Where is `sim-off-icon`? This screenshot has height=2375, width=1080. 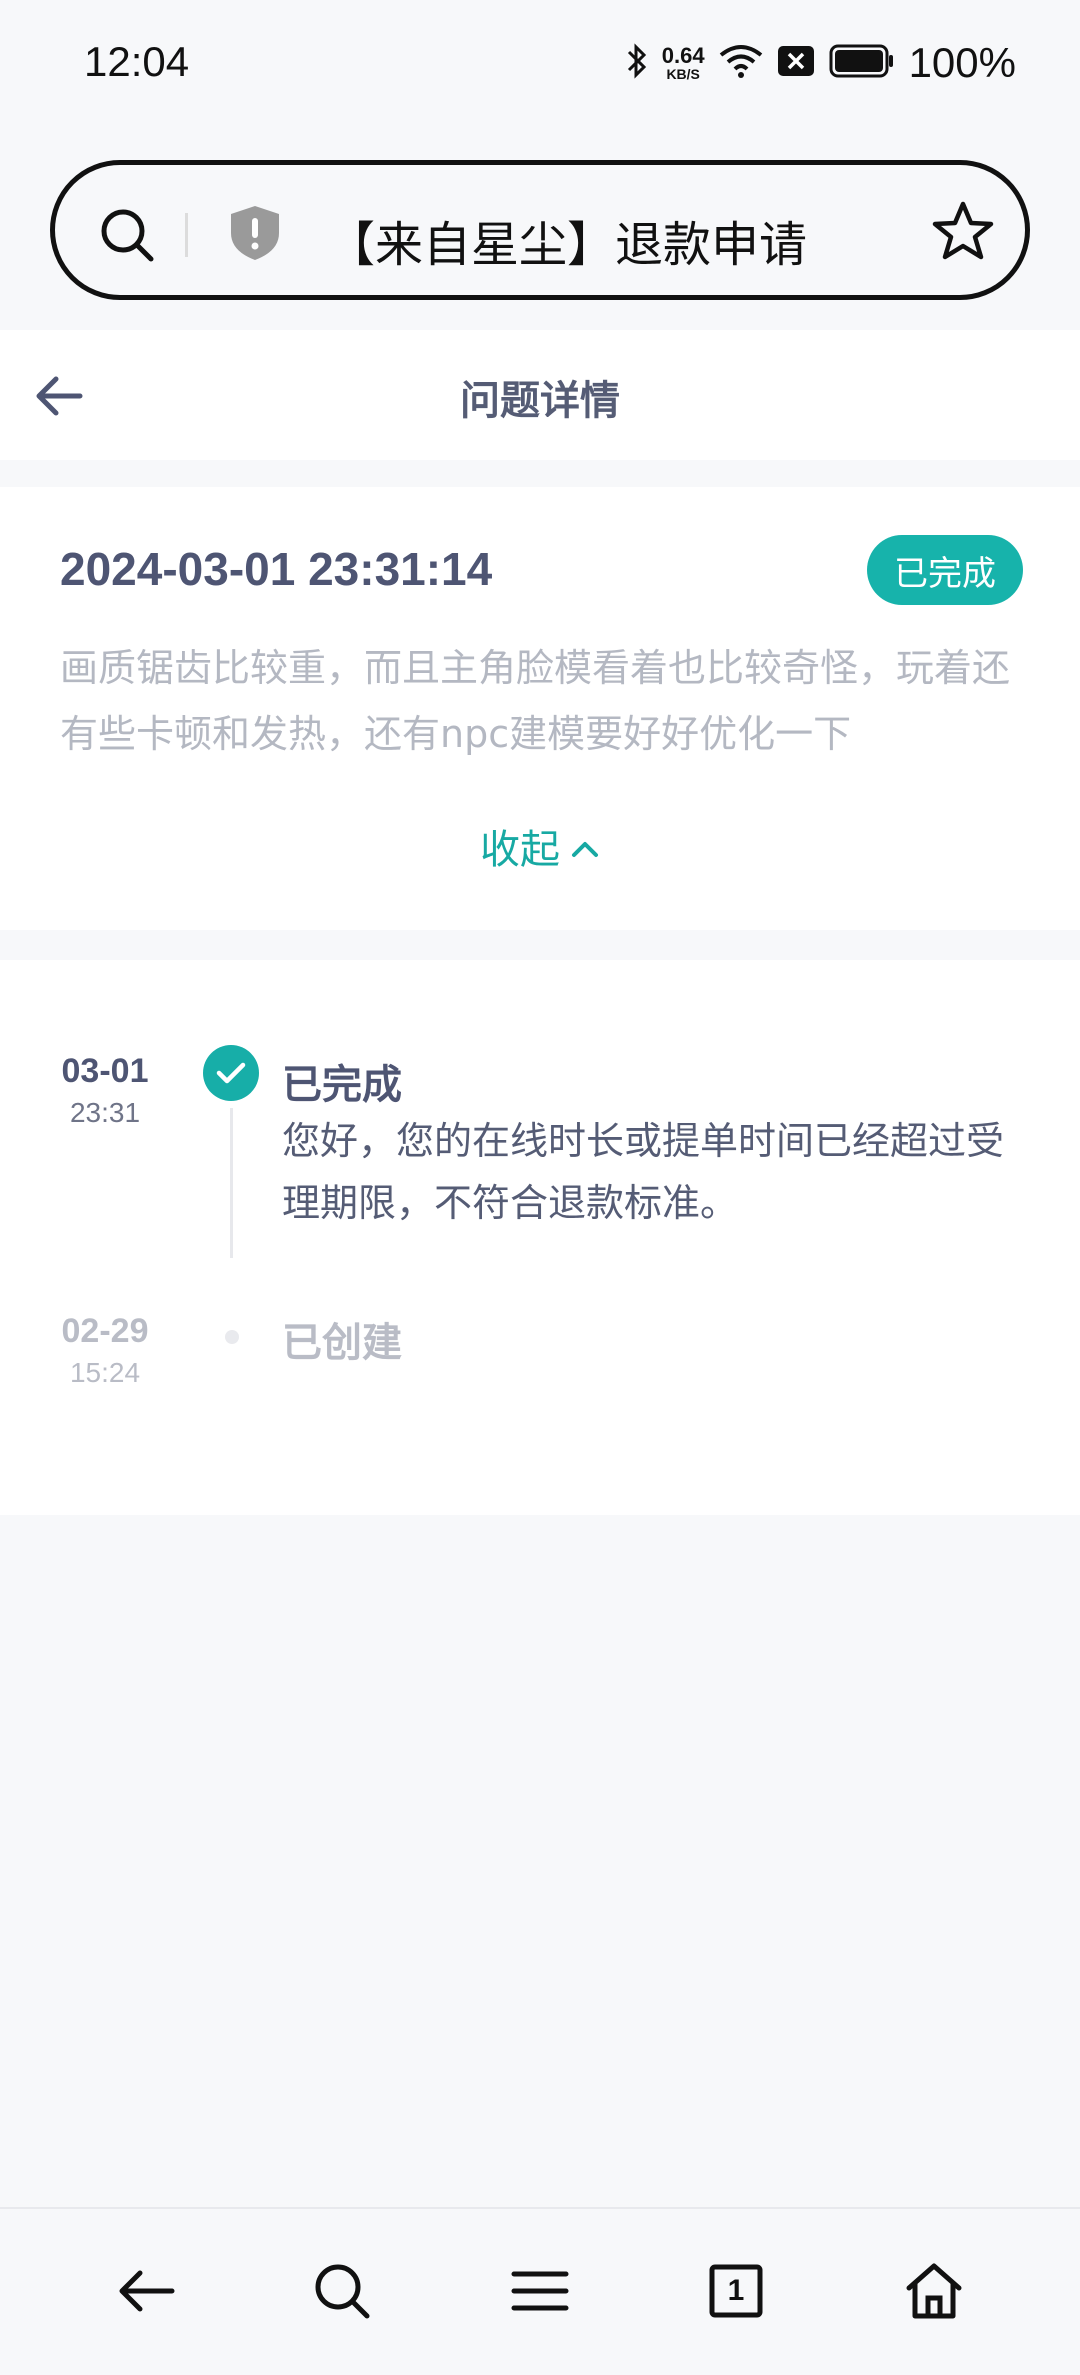
sim-off-icon is located at coordinates (796, 63).